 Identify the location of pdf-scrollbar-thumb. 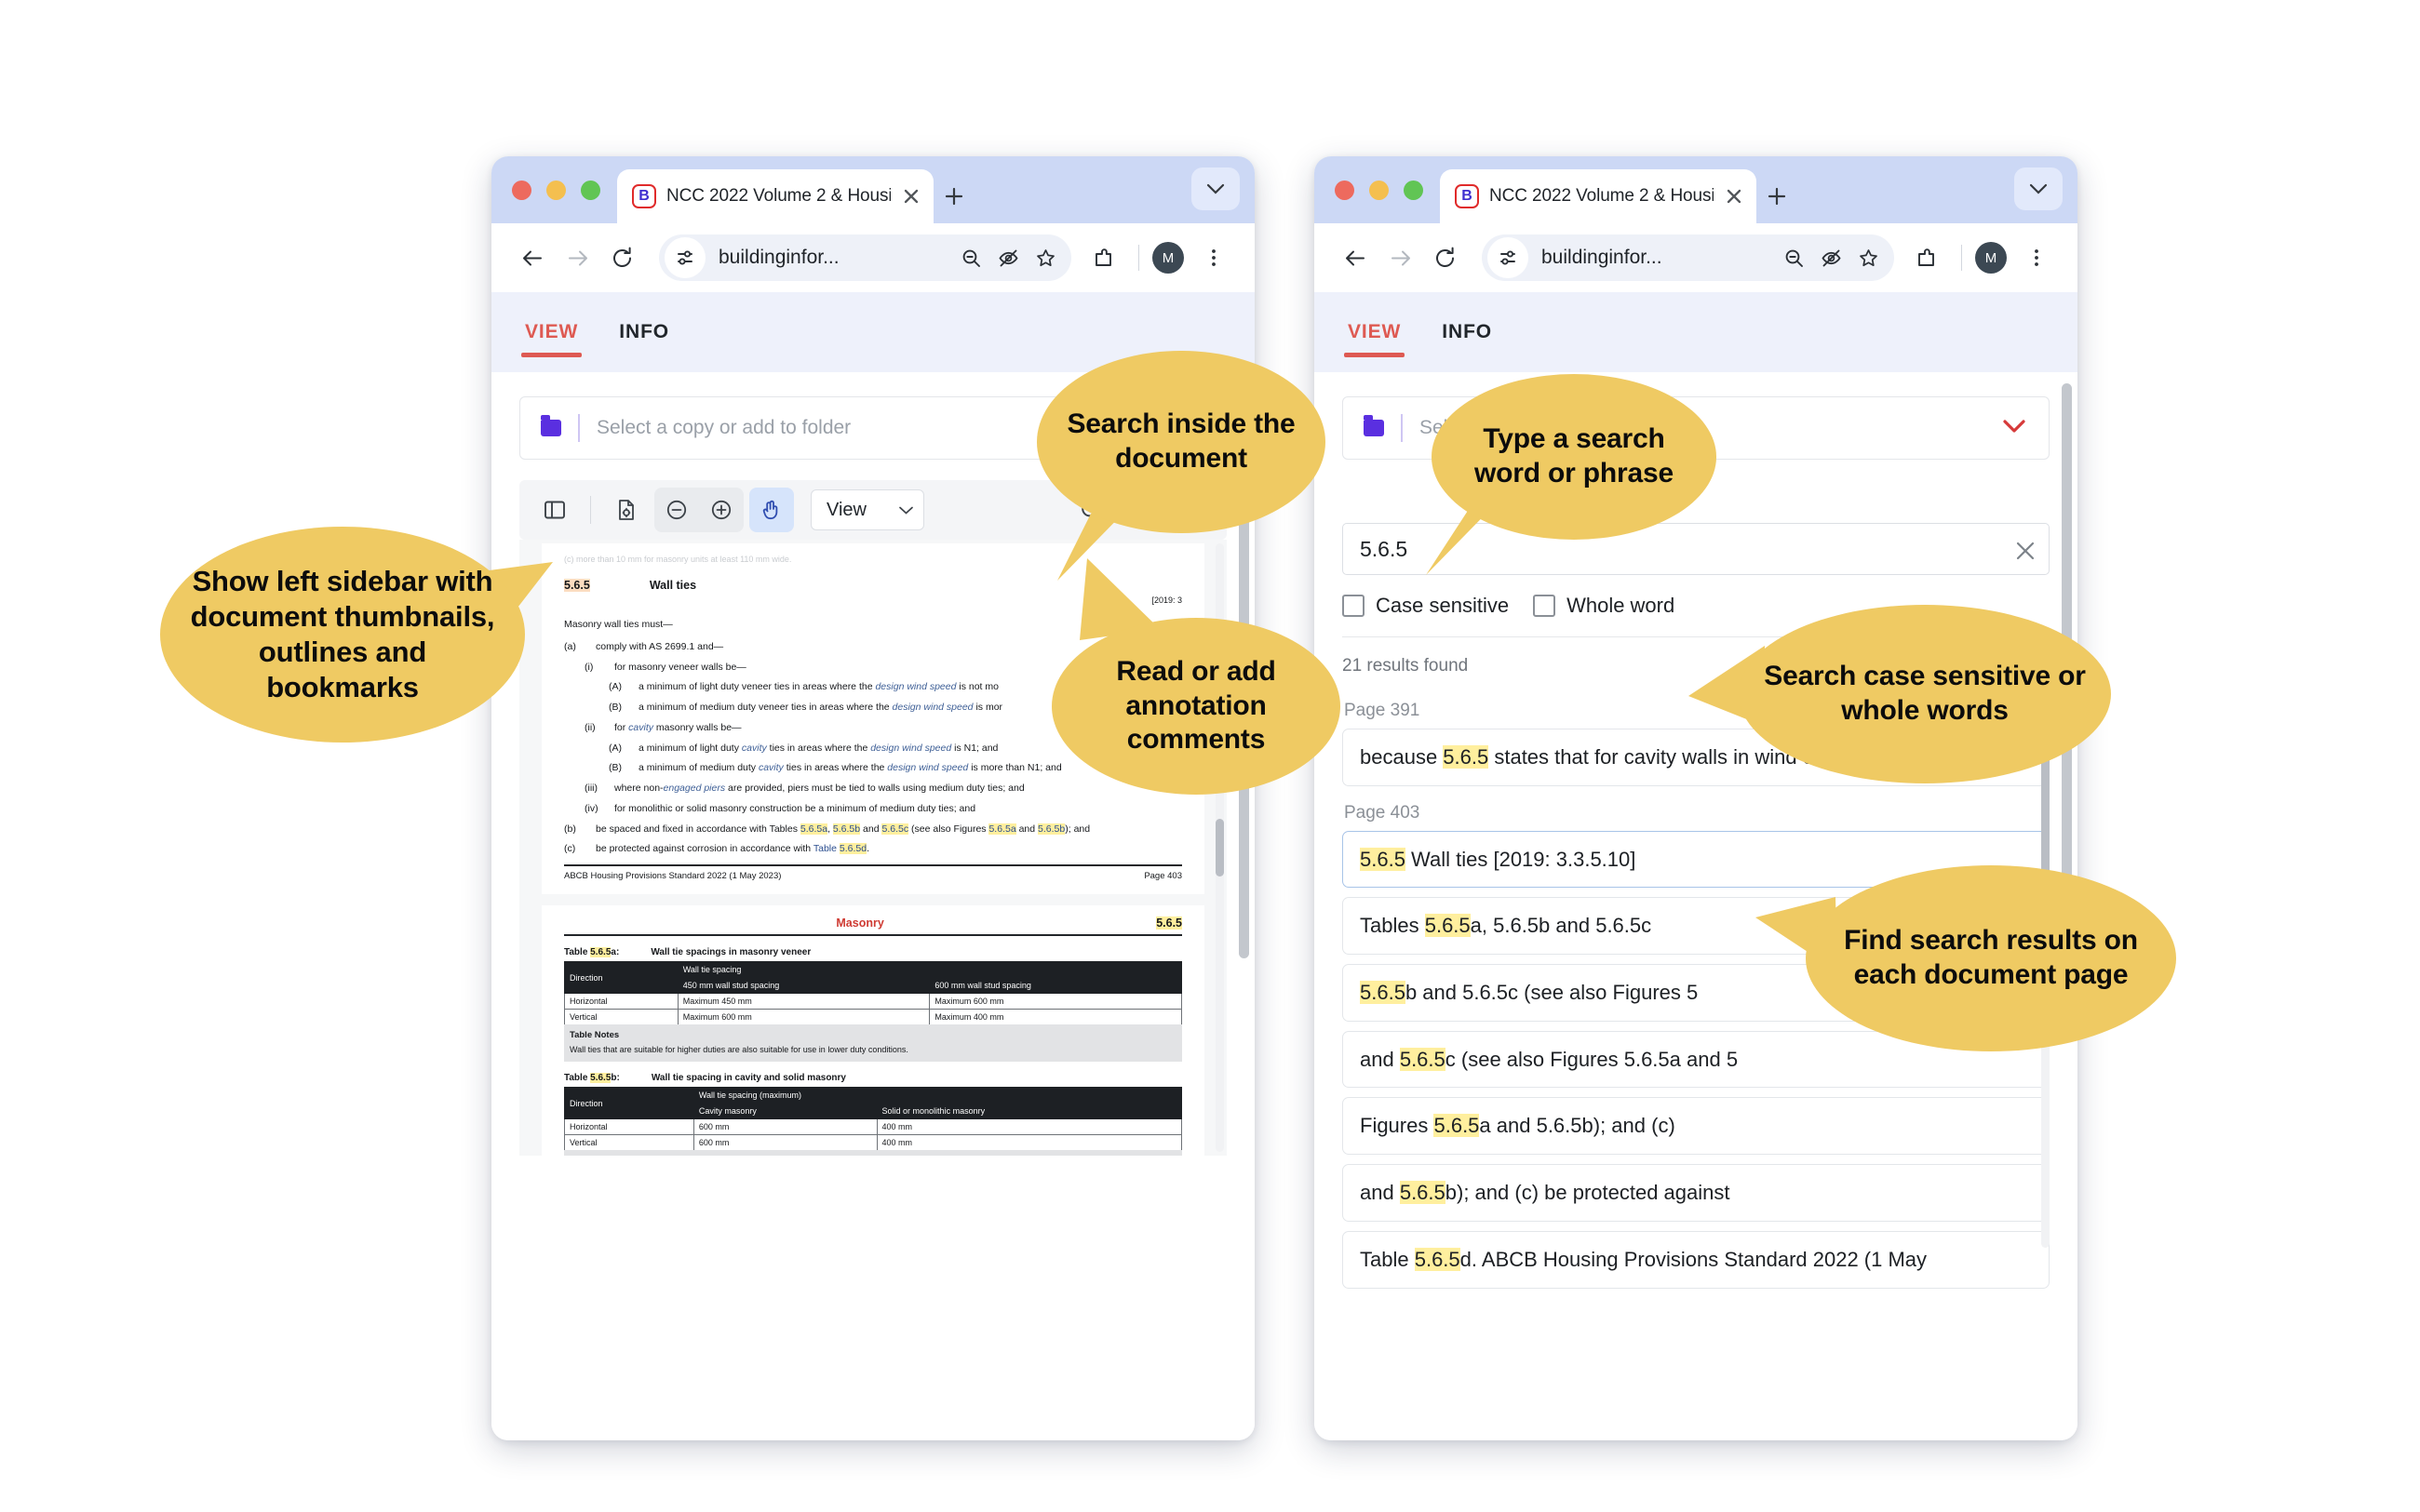
(1220, 848).